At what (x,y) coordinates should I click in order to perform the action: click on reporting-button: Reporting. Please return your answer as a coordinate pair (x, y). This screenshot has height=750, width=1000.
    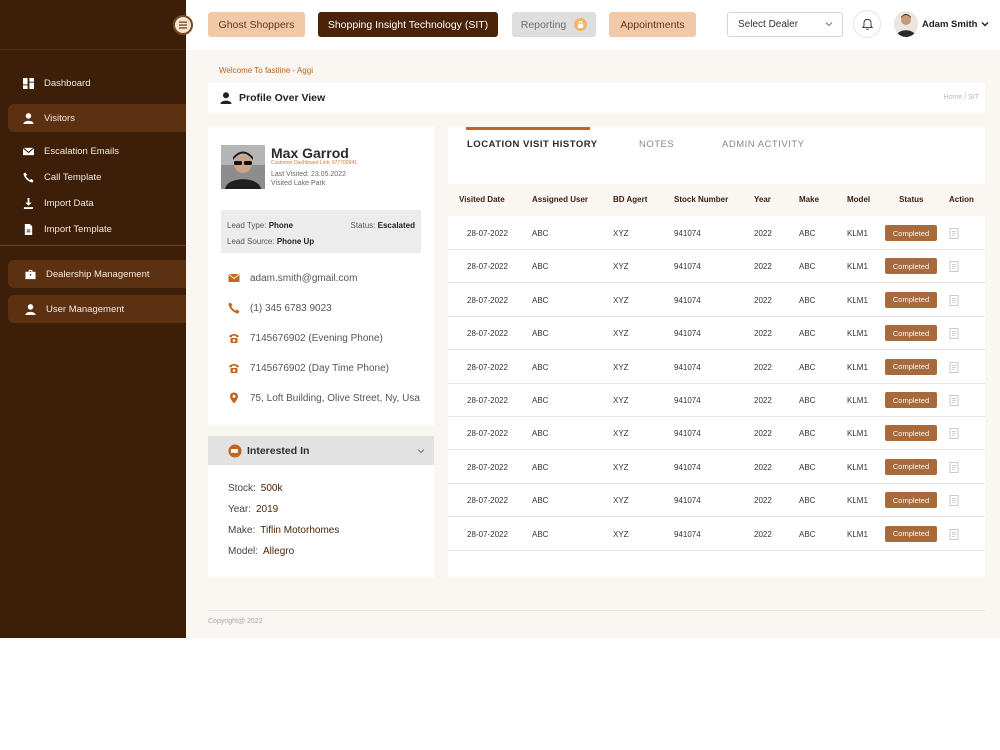
    Looking at the image, I should click on (554, 24).